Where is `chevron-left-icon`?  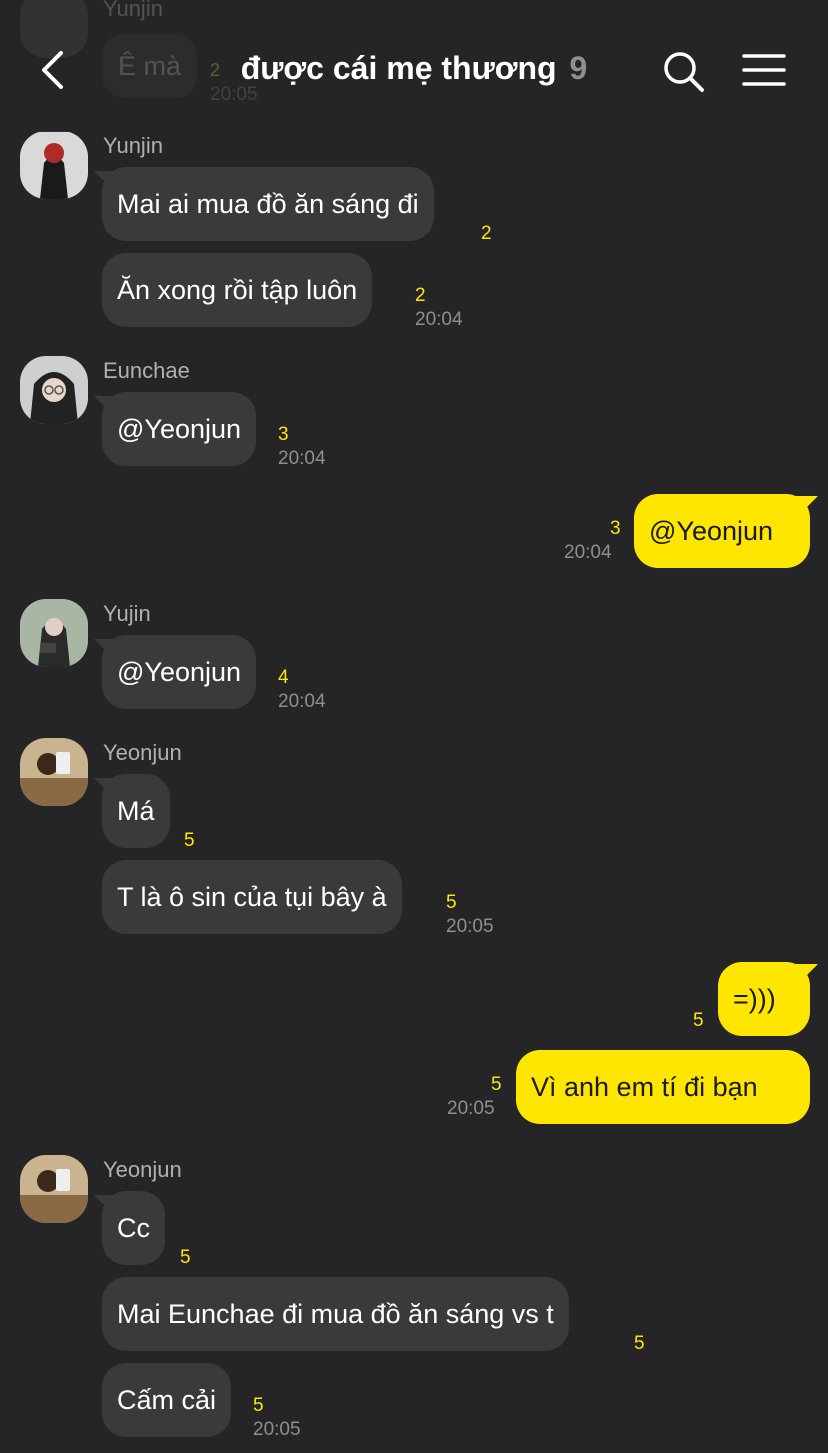 chevron-left-icon is located at coordinates (52, 70).